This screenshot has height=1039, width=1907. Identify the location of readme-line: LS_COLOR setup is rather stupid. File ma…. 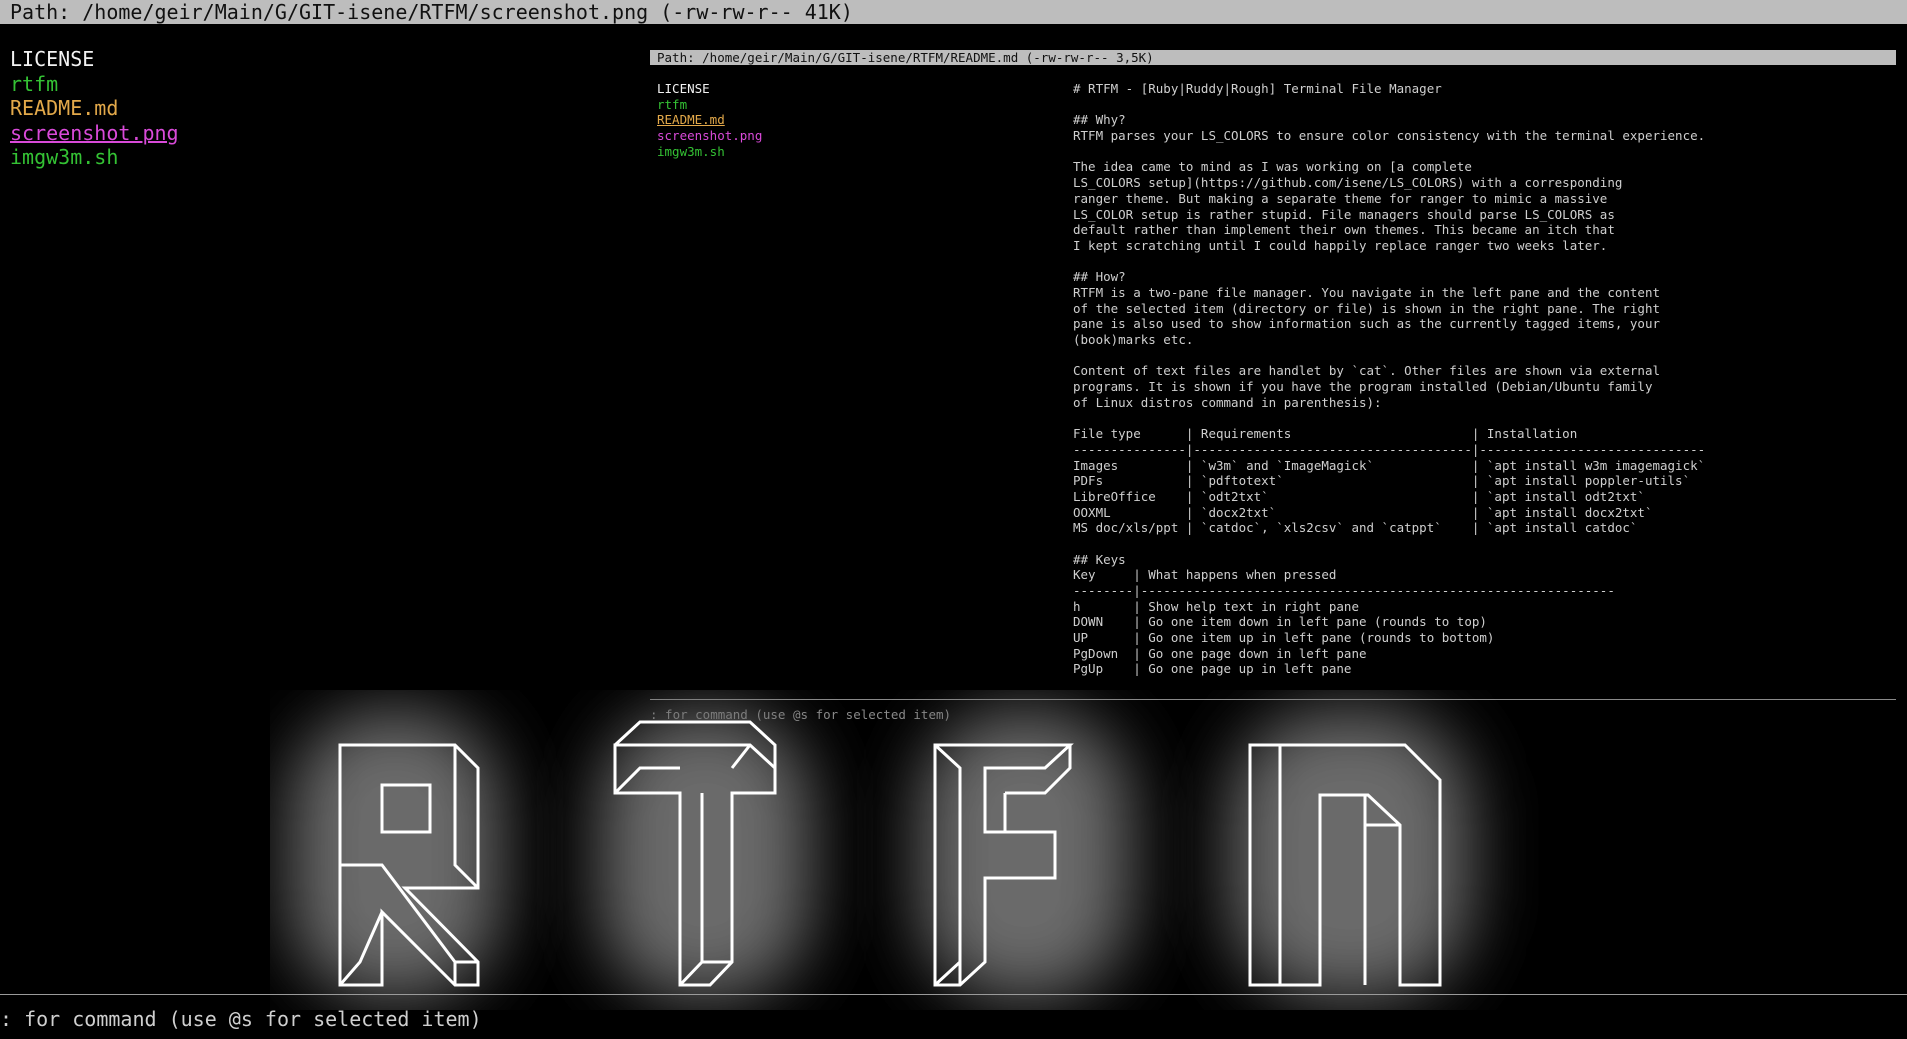
(1344, 214).